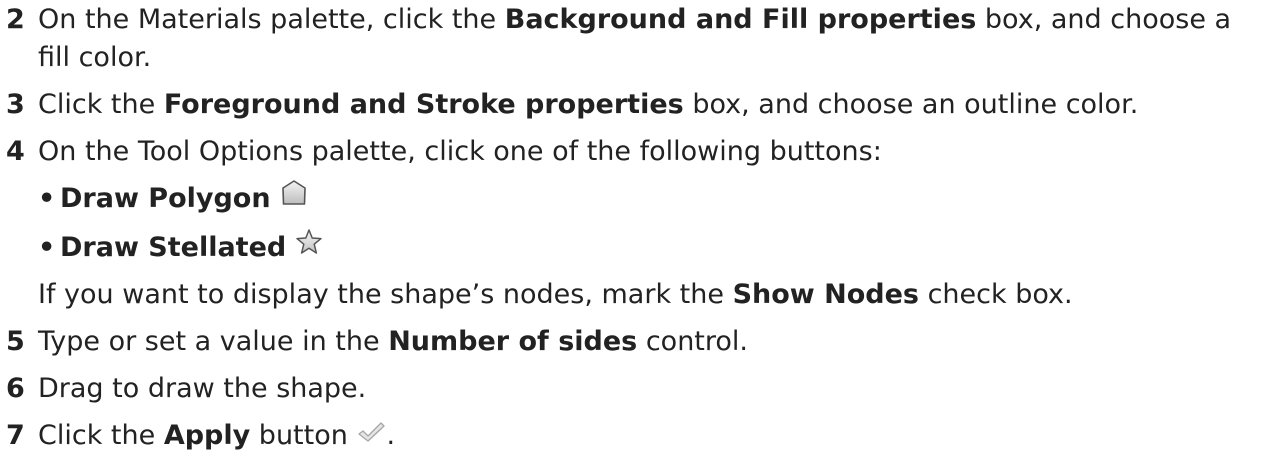  What do you see at coordinates (213, 341) in the screenshot?
I see `step-text: Type or set a value in the` at bounding box center [213, 341].